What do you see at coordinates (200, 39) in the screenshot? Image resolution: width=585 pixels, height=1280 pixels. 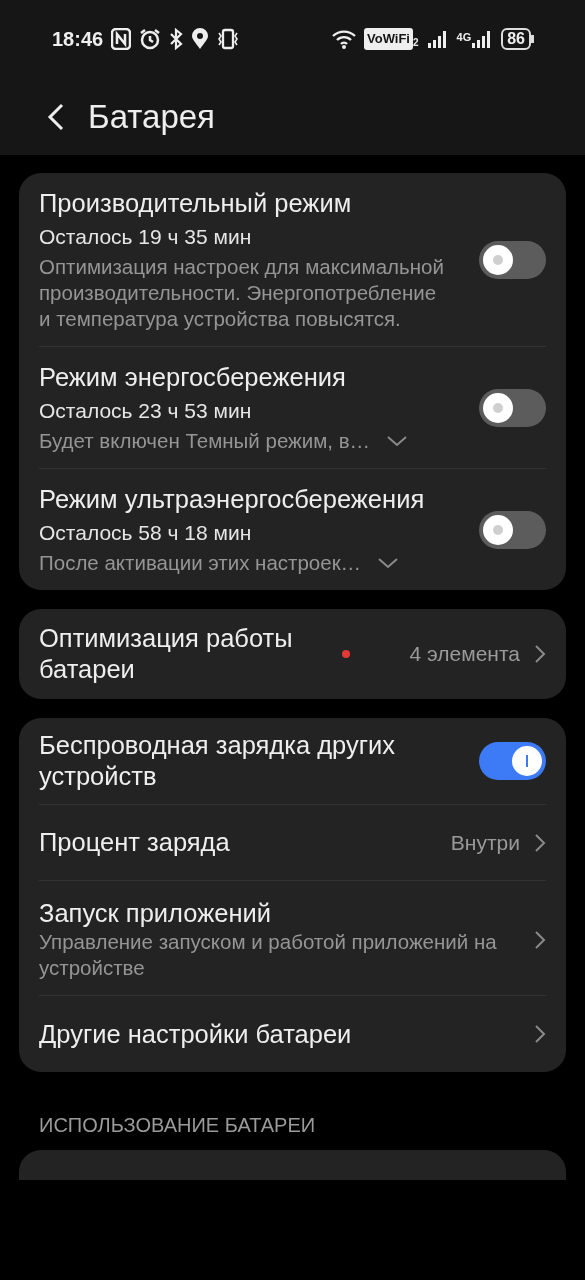 I see `location-icon` at bounding box center [200, 39].